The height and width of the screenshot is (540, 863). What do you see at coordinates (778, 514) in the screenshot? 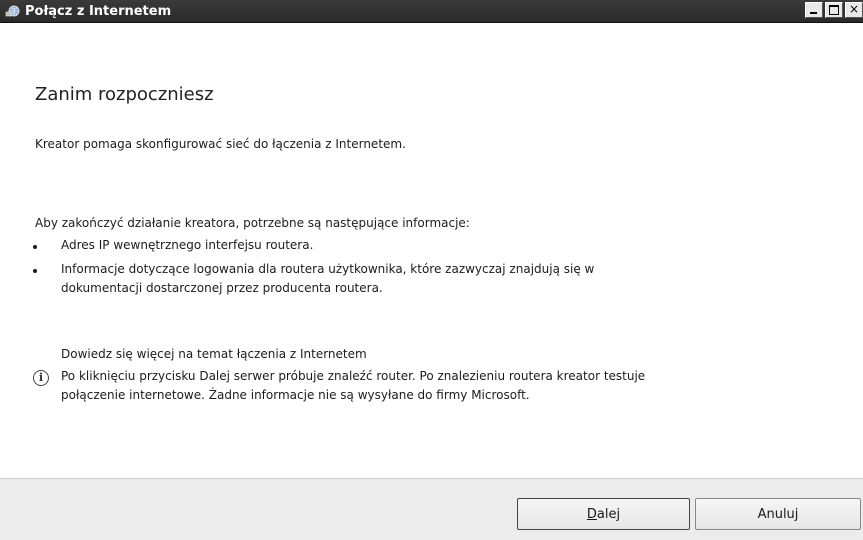
I see `cancel-button: Anuluj` at bounding box center [778, 514].